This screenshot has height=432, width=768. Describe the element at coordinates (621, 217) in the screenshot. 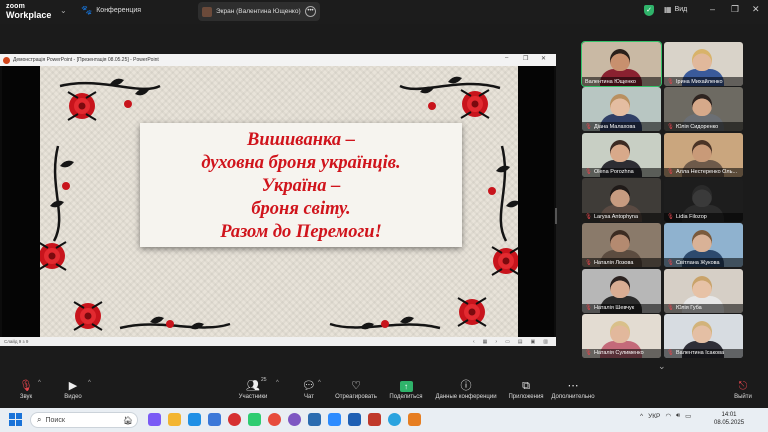

I see `participant-name-bar: 🎙︎ Larysa Antophyna` at that location.